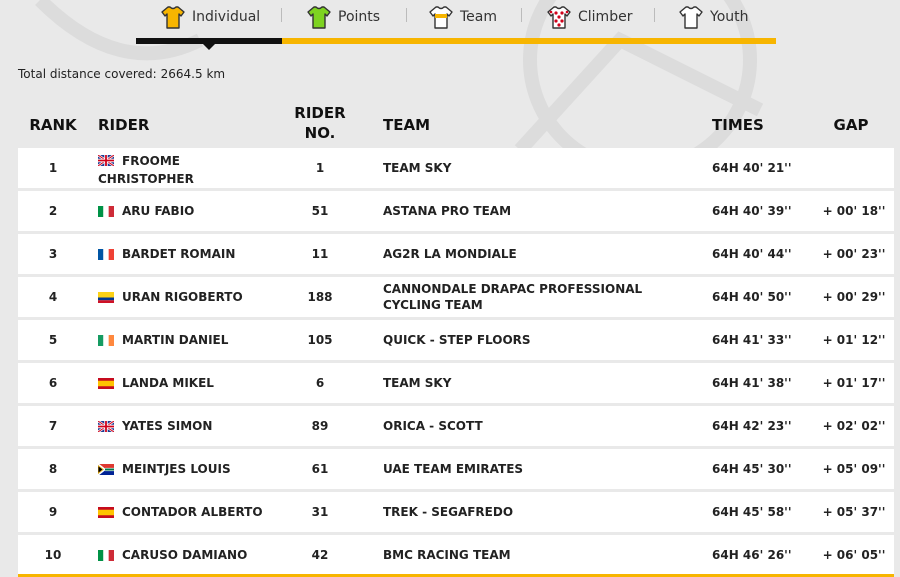  I want to click on rider-number-cell: 61, so click(320, 469).